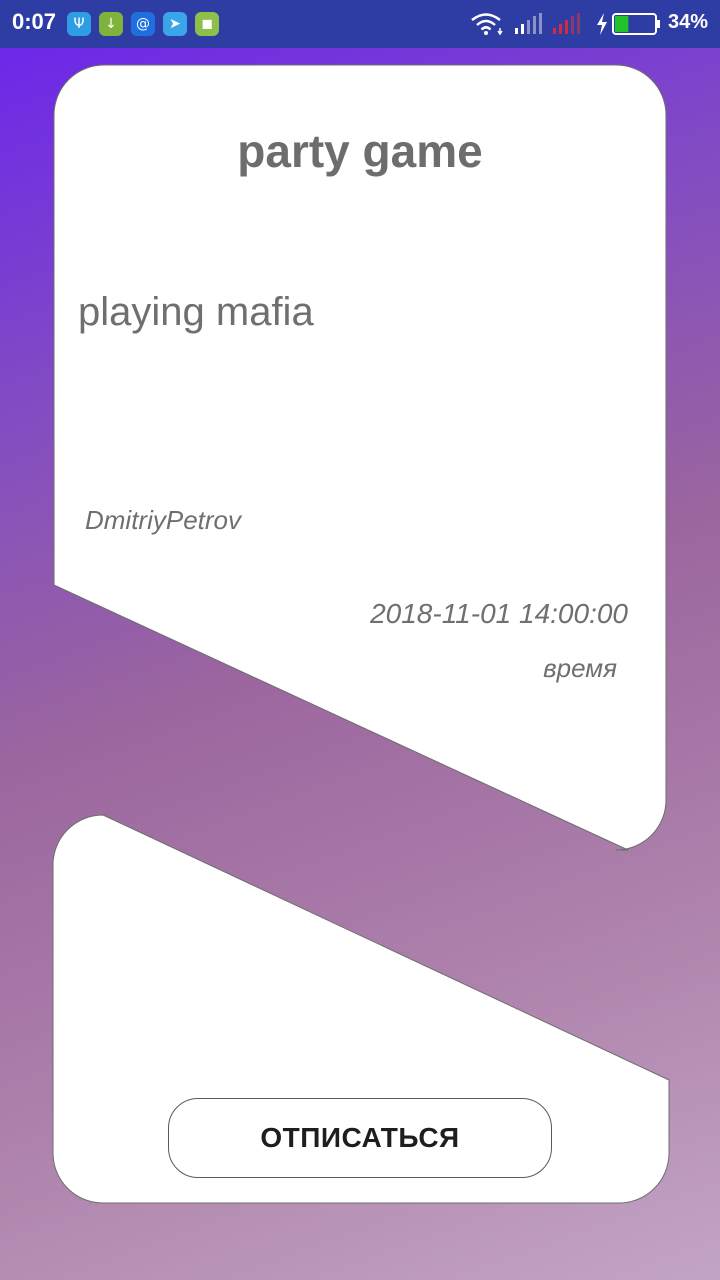  What do you see at coordinates (360, 1138) in the screenshot?
I see `unsubscribe-button: ОТПИСАТЬСЯ` at bounding box center [360, 1138].